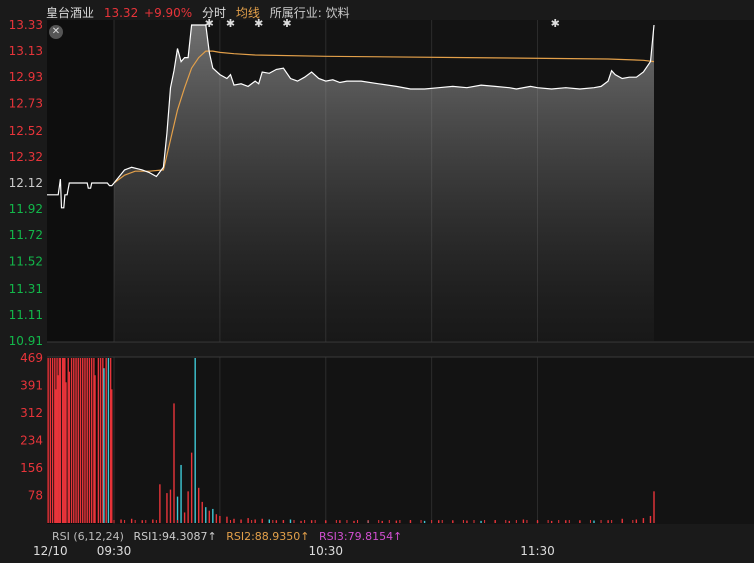  What do you see at coordinates (214, 13) in the screenshot?
I see `mode-label: 分时` at bounding box center [214, 13].